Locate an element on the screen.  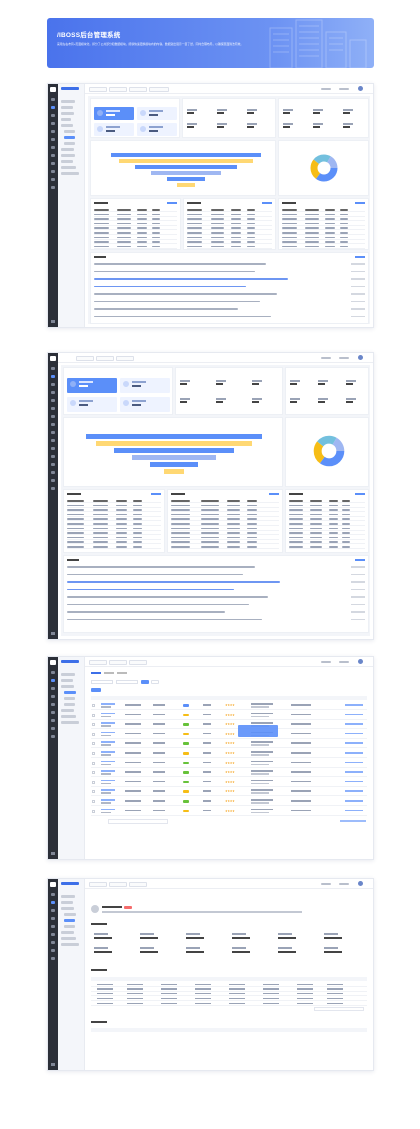
pagination is located at coordinates (339, 1009).